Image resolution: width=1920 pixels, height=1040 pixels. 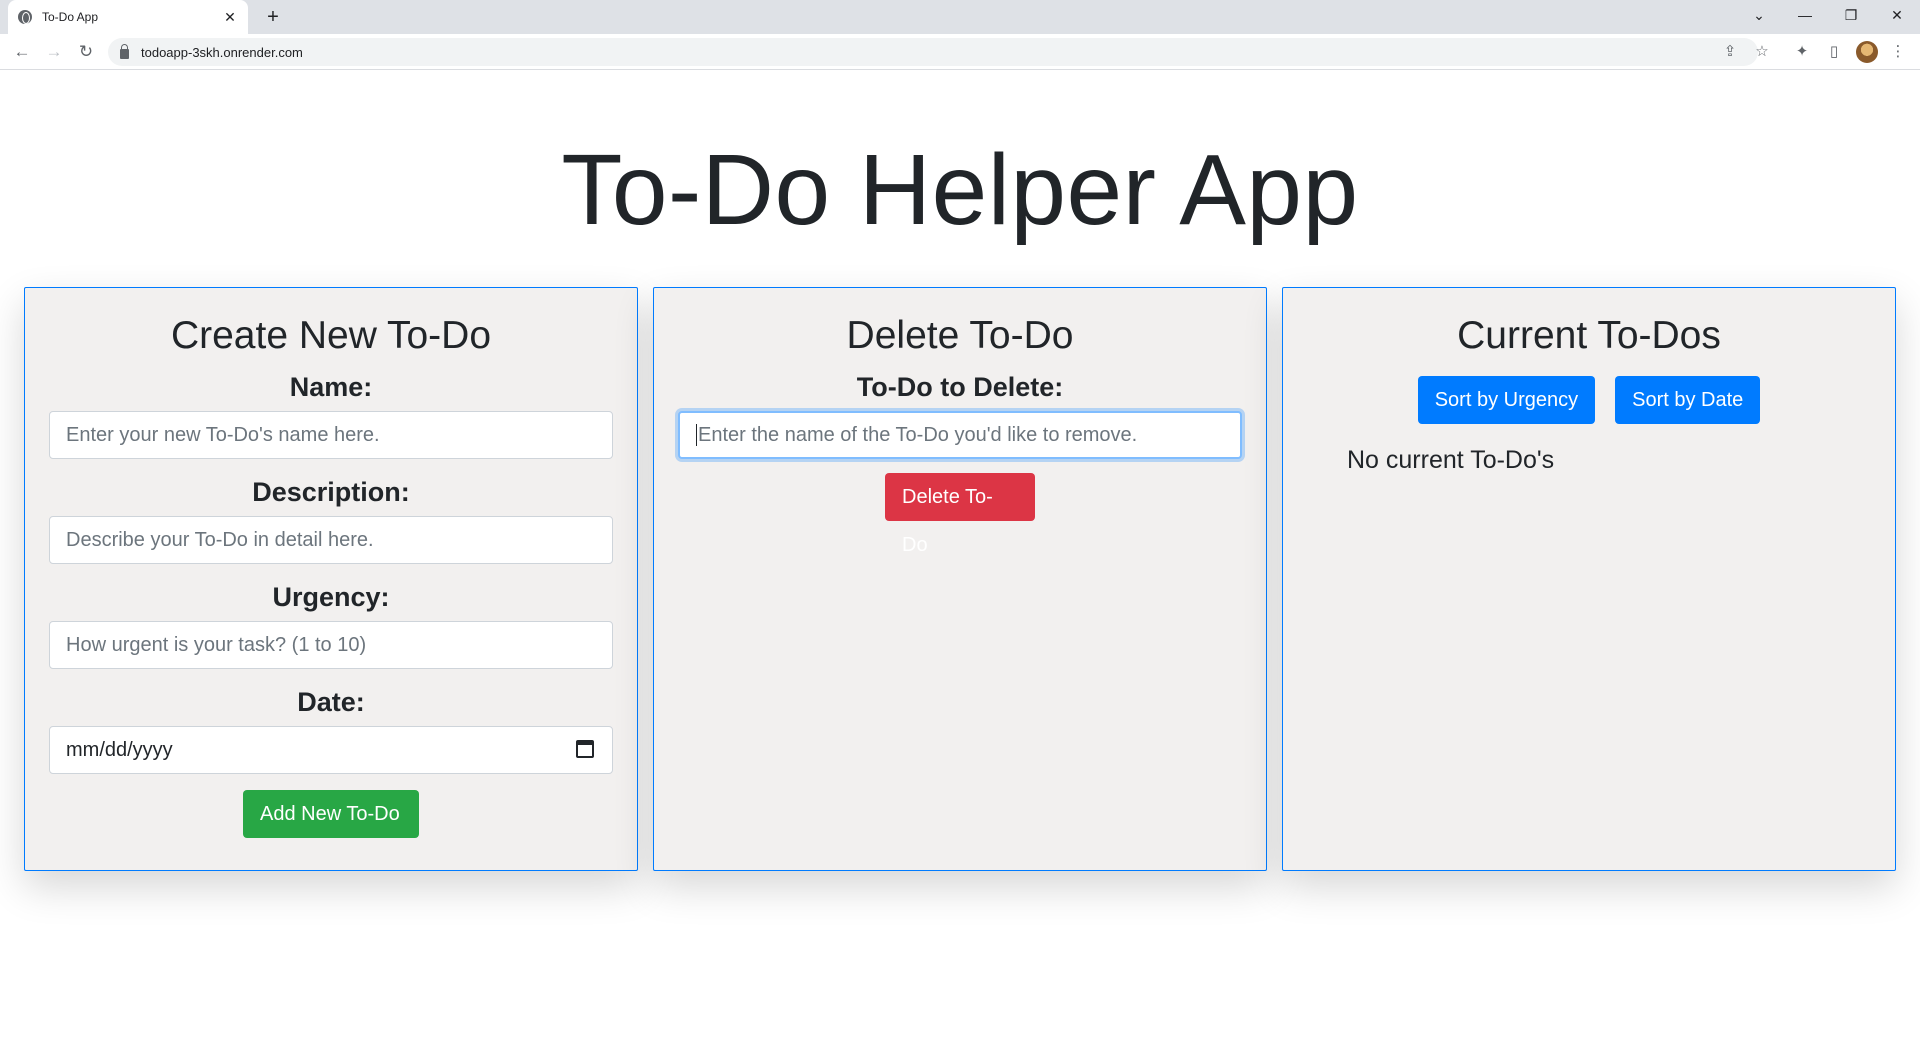 I want to click on sort-urgency-button: Sort by Urgency, so click(x=1506, y=400).